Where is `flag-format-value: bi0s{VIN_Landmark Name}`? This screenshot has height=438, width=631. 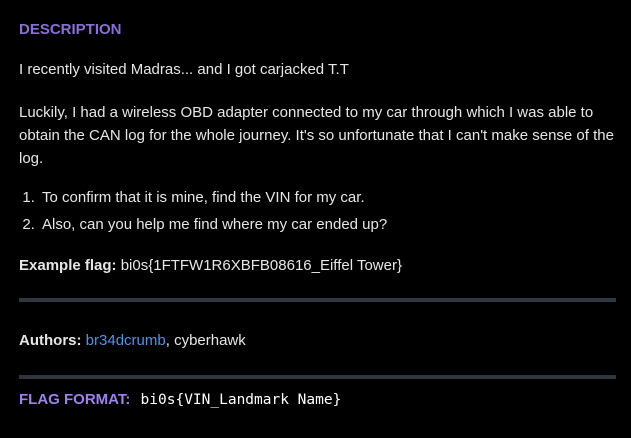
flag-format-value: bi0s{VIN_Landmark Name} is located at coordinates (241, 400).